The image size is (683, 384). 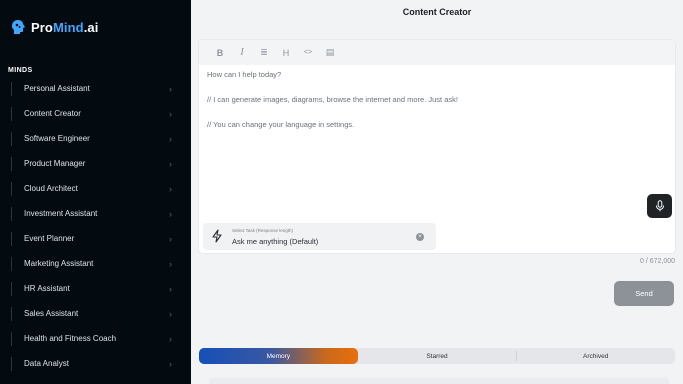 What do you see at coordinates (95, 163) in the screenshot?
I see `sidebar-item-product-manager: Product Manager ›` at bounding box center [95, 163].